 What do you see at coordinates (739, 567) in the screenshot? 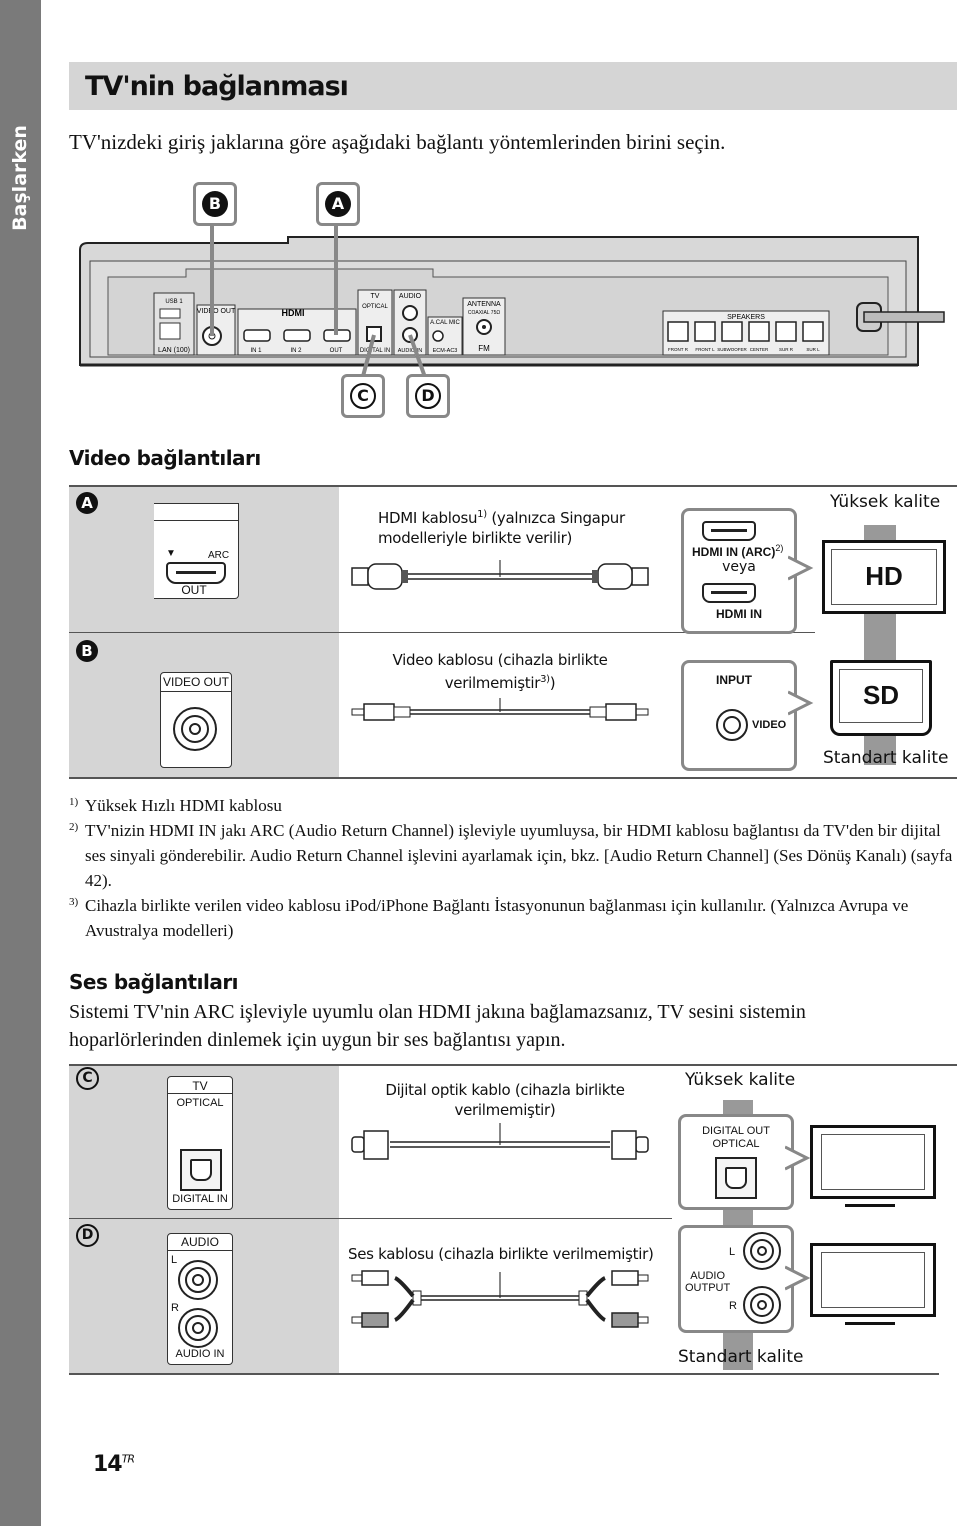
I see `or-label: veya` at bounding box center [739, 567].